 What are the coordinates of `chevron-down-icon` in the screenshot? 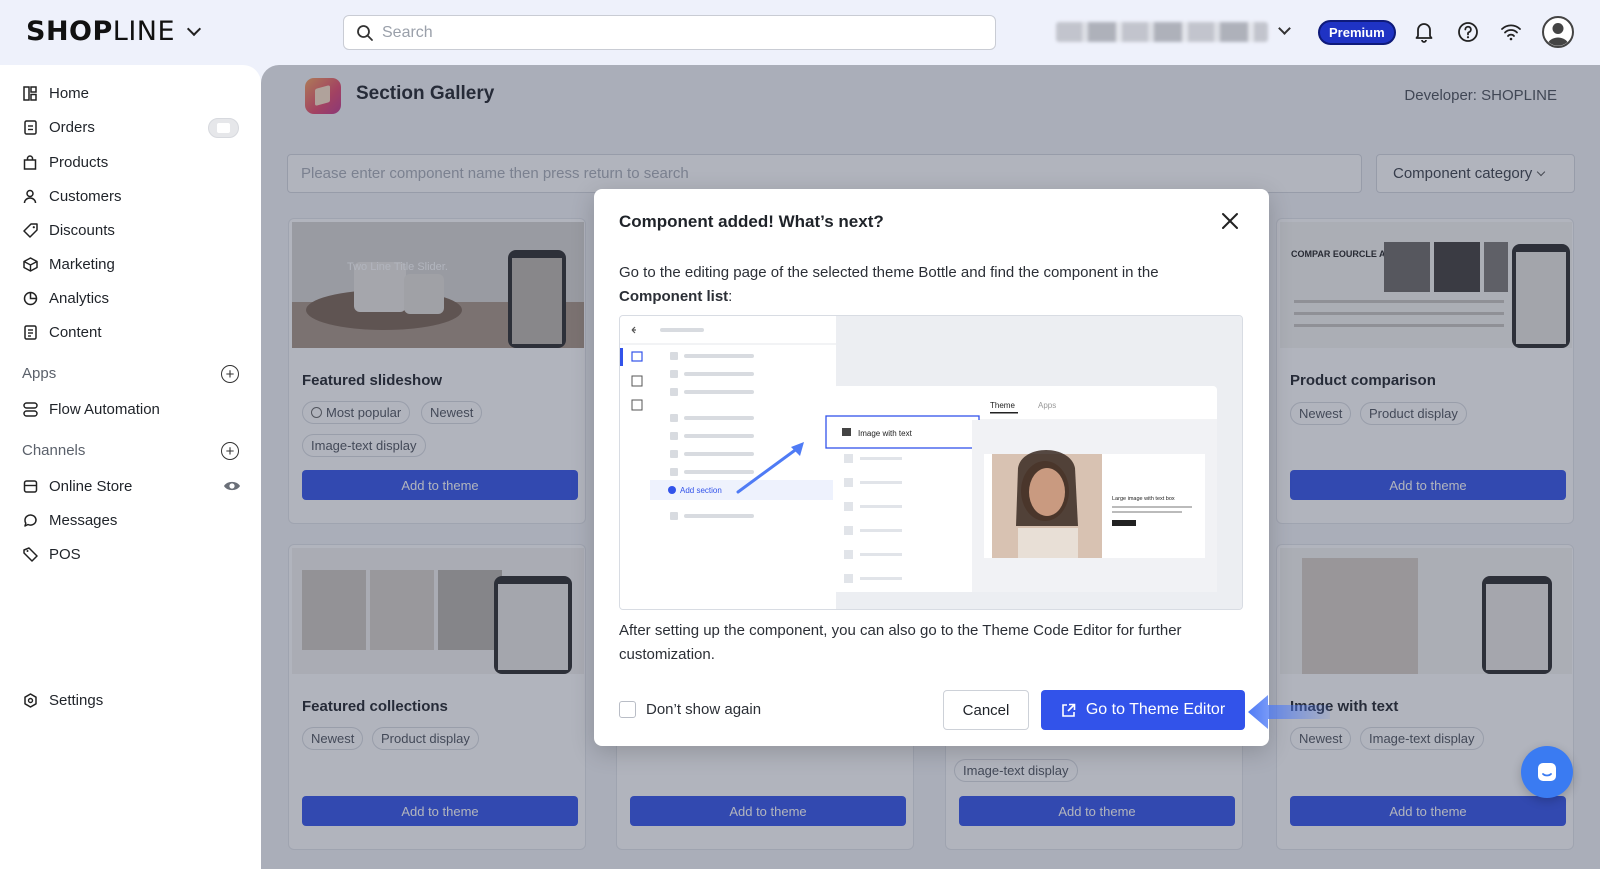 It's located at (194, 28).